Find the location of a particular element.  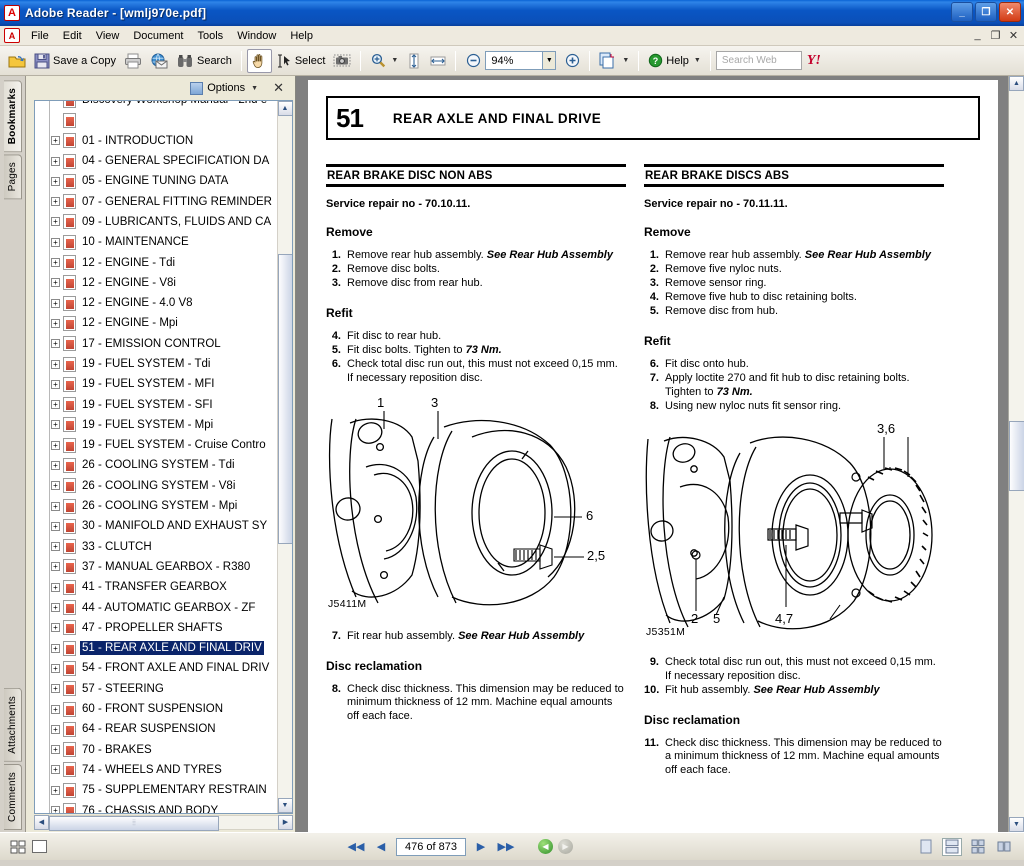

doc-scroll-track is located at coordinates (1016, 454).